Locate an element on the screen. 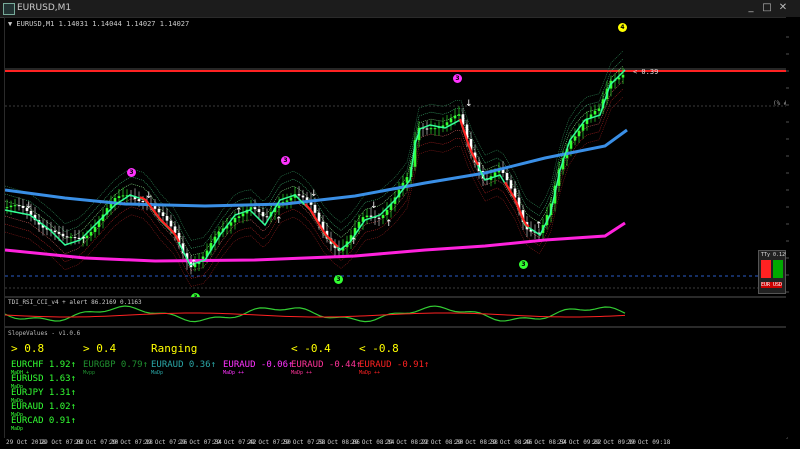 The height and width of the screenshot is (449, 800). signal-arrow-3: ↑ is located at coordinates (194, 264).